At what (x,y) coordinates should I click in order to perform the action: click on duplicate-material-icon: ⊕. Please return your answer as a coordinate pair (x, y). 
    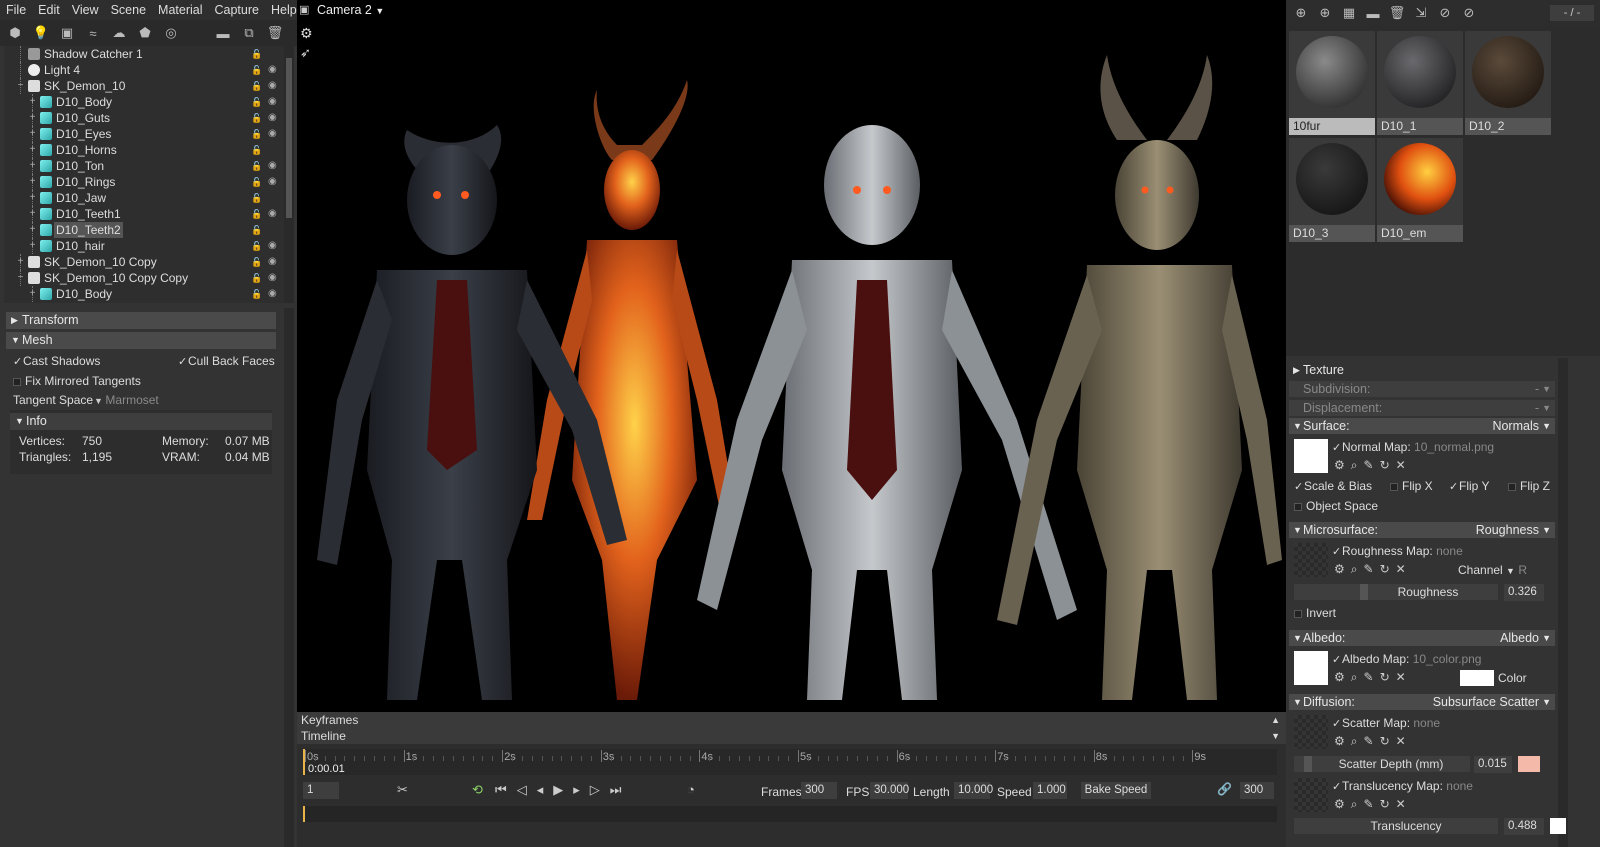
    Looking at the image, I should click on (1325, 13).